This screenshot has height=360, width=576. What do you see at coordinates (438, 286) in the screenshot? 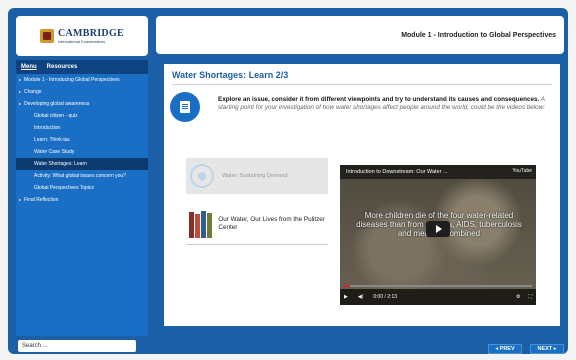
I see `video-progress-bar` at bounding box center [438, 286].